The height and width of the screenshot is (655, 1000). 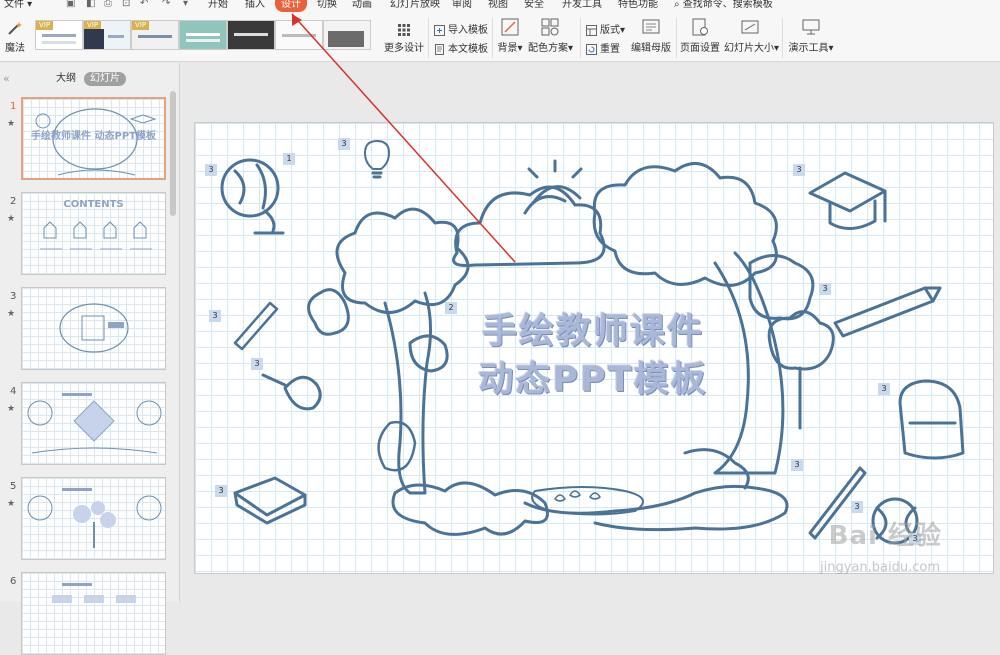 What do you see at coordinates (451, 308) in the screenshot?
I see `animation-tag: 2` at bounding box center [451, 308].